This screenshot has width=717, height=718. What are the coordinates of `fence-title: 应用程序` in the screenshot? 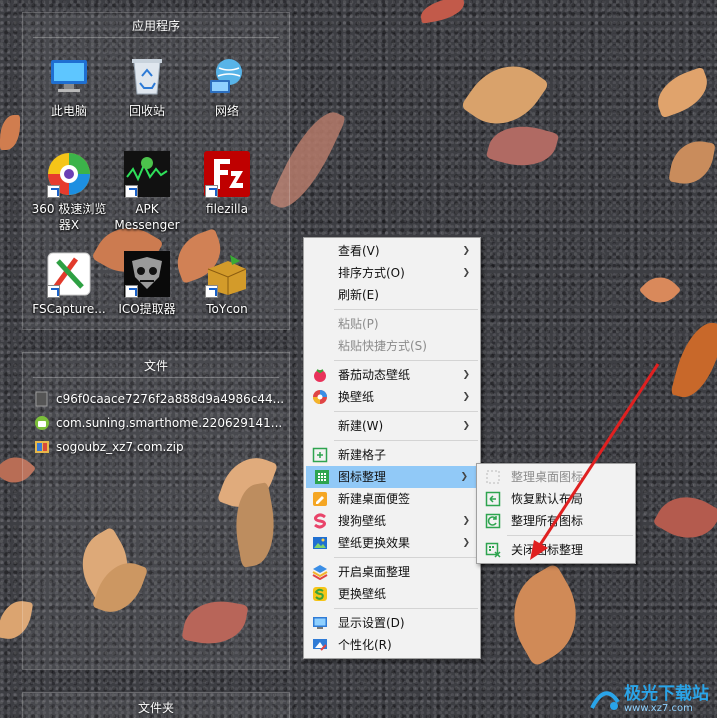 It's located at (155, 26).